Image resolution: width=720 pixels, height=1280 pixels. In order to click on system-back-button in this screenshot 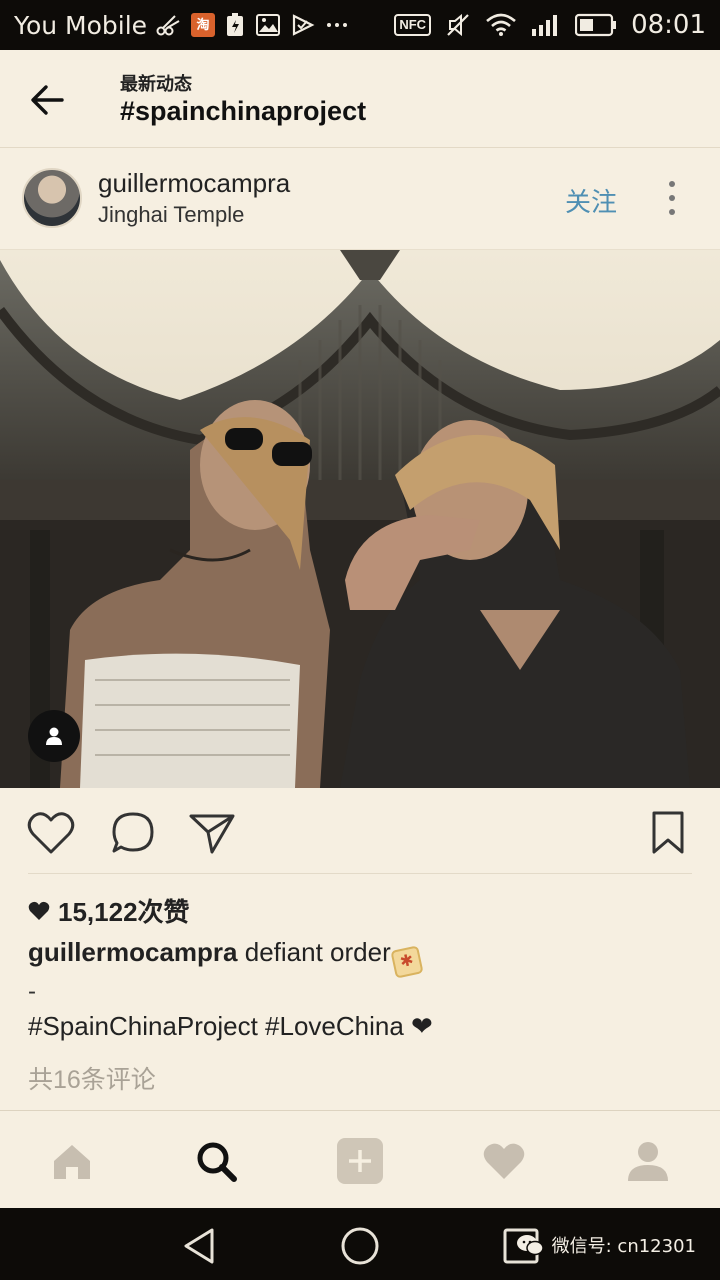, I will do `click(200, 1246)`.